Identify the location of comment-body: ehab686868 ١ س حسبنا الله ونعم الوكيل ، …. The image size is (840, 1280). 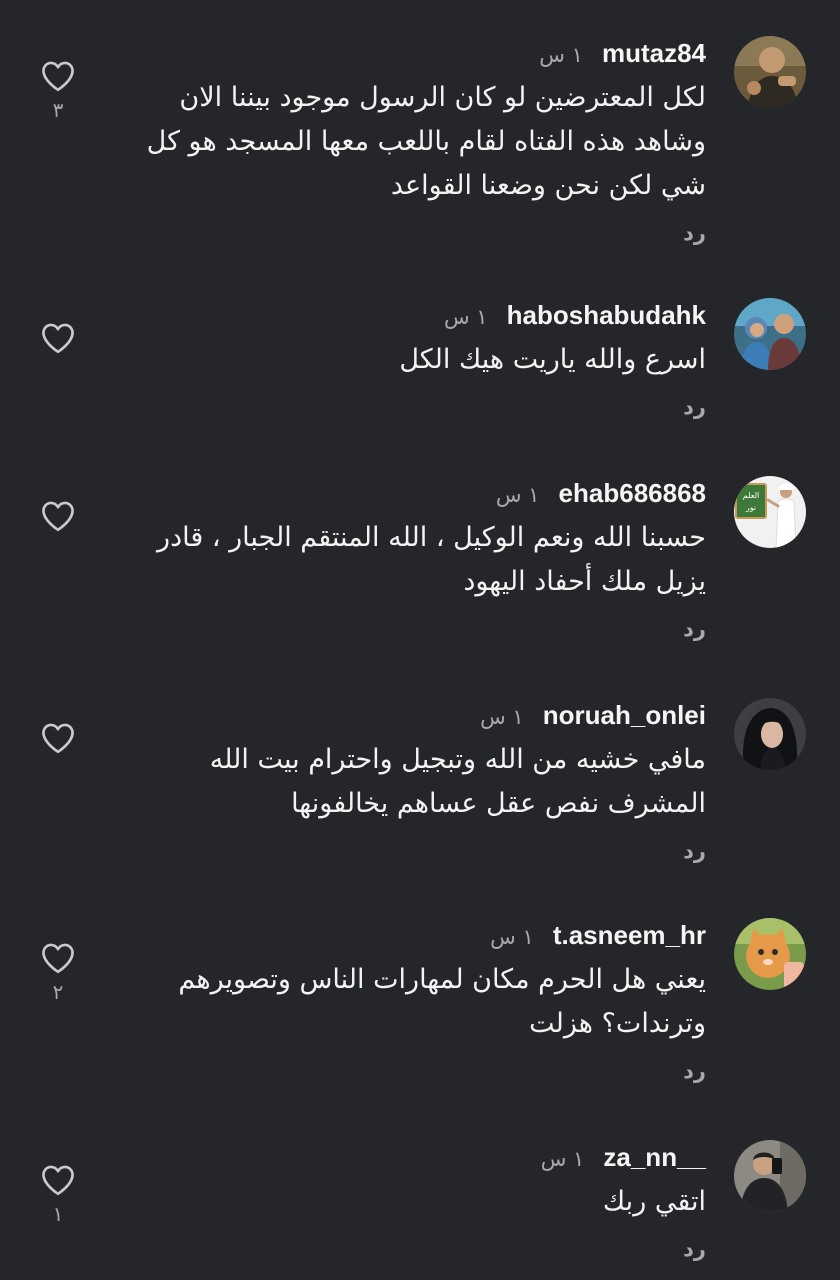
(406, 560).